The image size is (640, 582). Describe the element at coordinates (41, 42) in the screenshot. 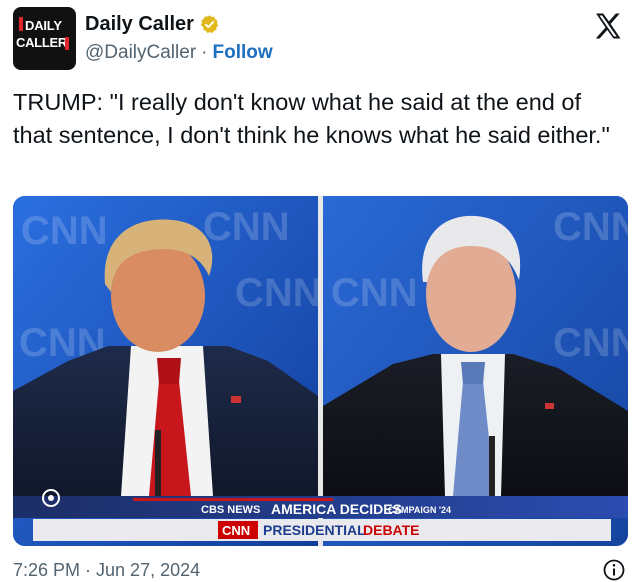

I see `avatar-text-line2: CALLER` at that location.